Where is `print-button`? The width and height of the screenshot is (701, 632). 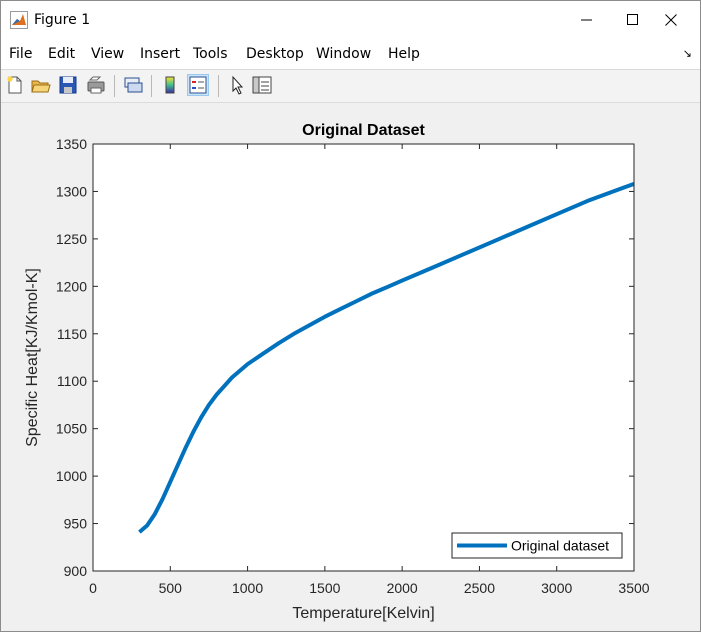 print-button is located at coordinates (96, 85).